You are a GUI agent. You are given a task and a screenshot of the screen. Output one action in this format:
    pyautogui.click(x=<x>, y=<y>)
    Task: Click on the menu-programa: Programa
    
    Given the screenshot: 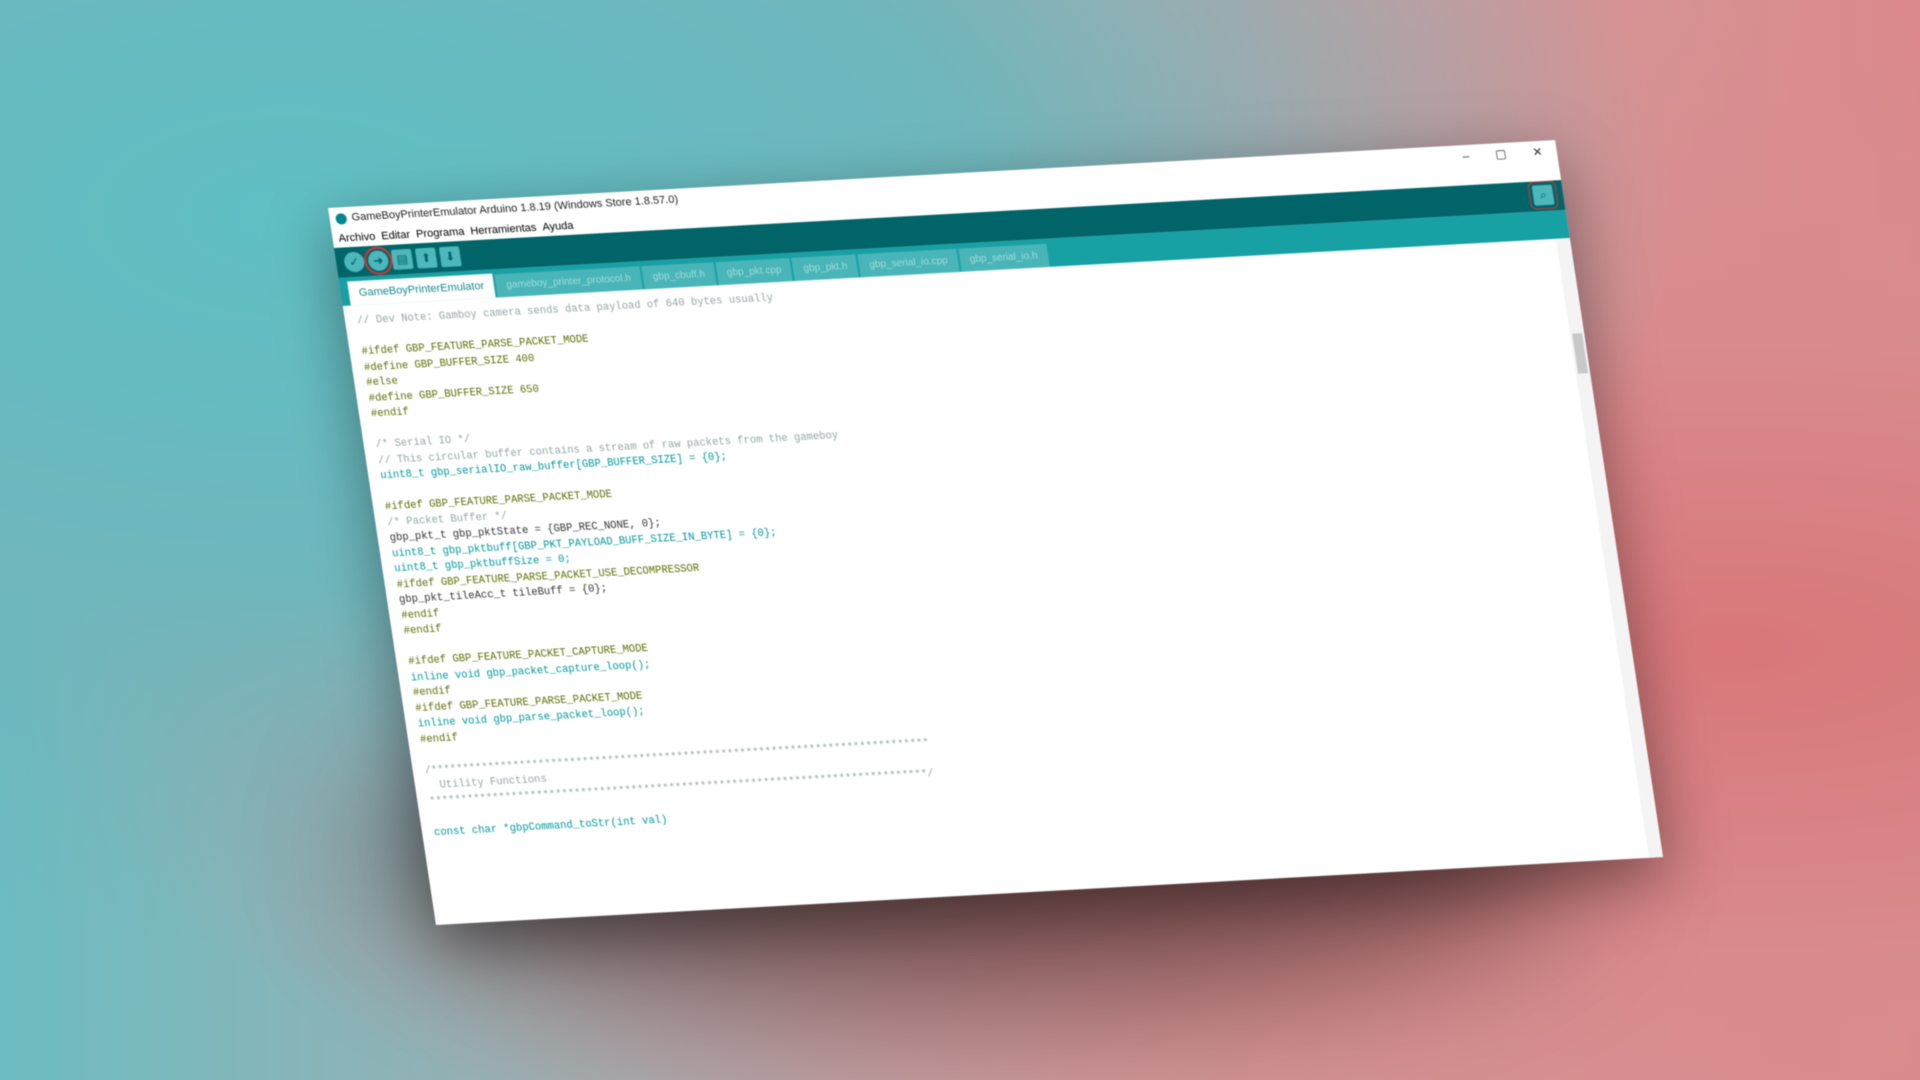 What is the action you would take?
    pyautogui.click(x=440, y=233)
    